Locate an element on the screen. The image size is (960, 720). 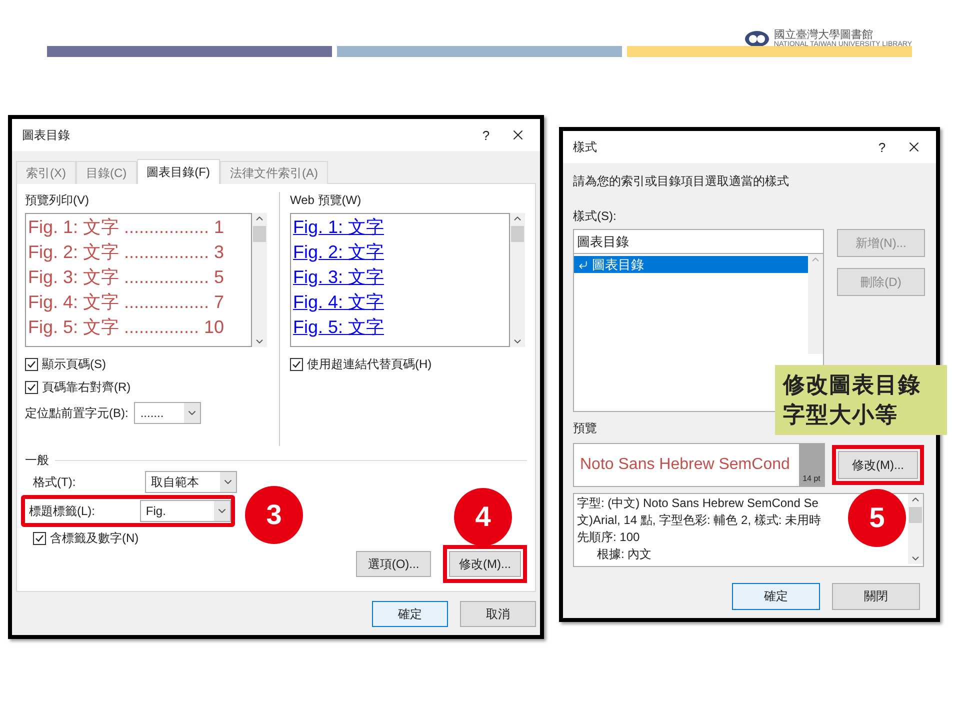
field-label: 定位點前置字元(B): is located at coordinates (76, 413).